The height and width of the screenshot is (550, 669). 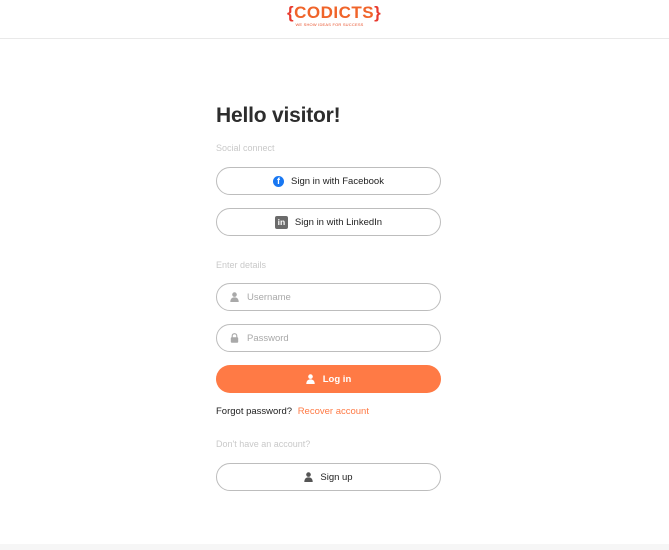 I want to click on bottom-divider, so click(x=334, y=547).